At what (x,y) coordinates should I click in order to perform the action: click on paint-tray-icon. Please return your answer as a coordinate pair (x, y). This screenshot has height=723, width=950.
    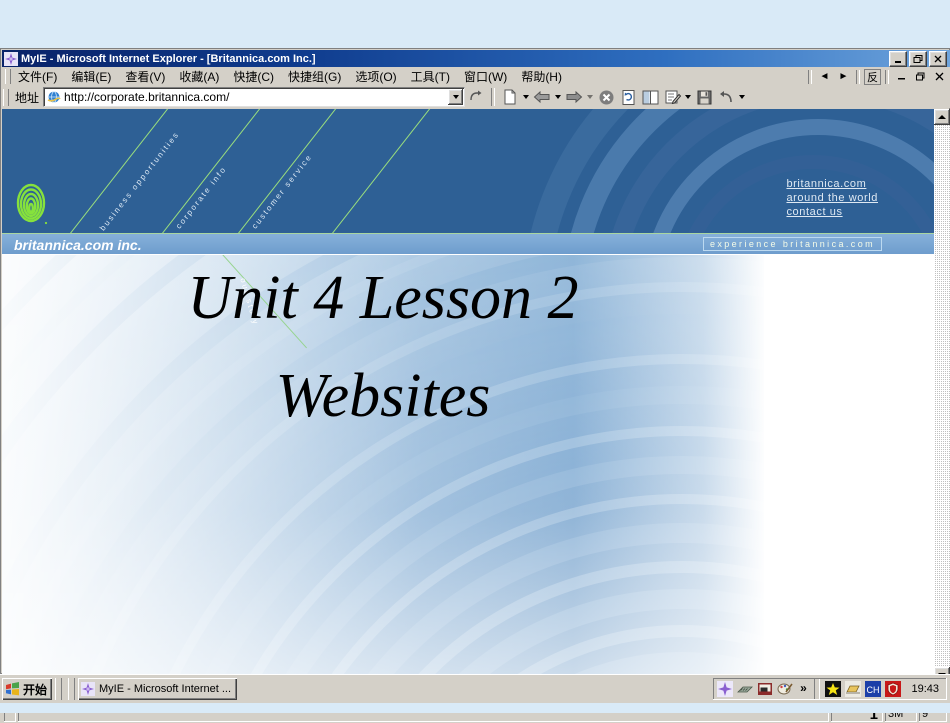
    Looking at the image, I should click on (785, 689).